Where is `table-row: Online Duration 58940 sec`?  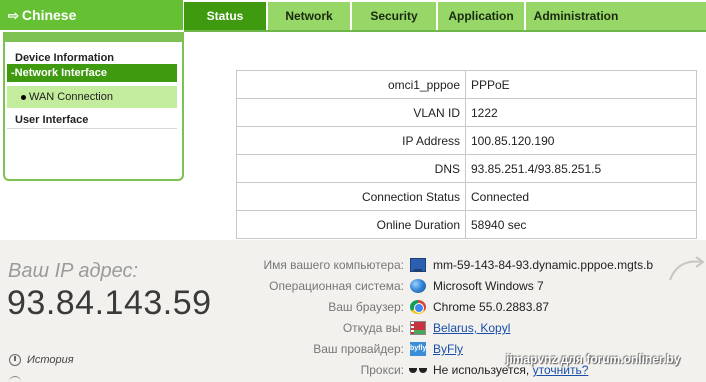 table-row: Online Duration 58940 sec is located at coordinates (466, 224).